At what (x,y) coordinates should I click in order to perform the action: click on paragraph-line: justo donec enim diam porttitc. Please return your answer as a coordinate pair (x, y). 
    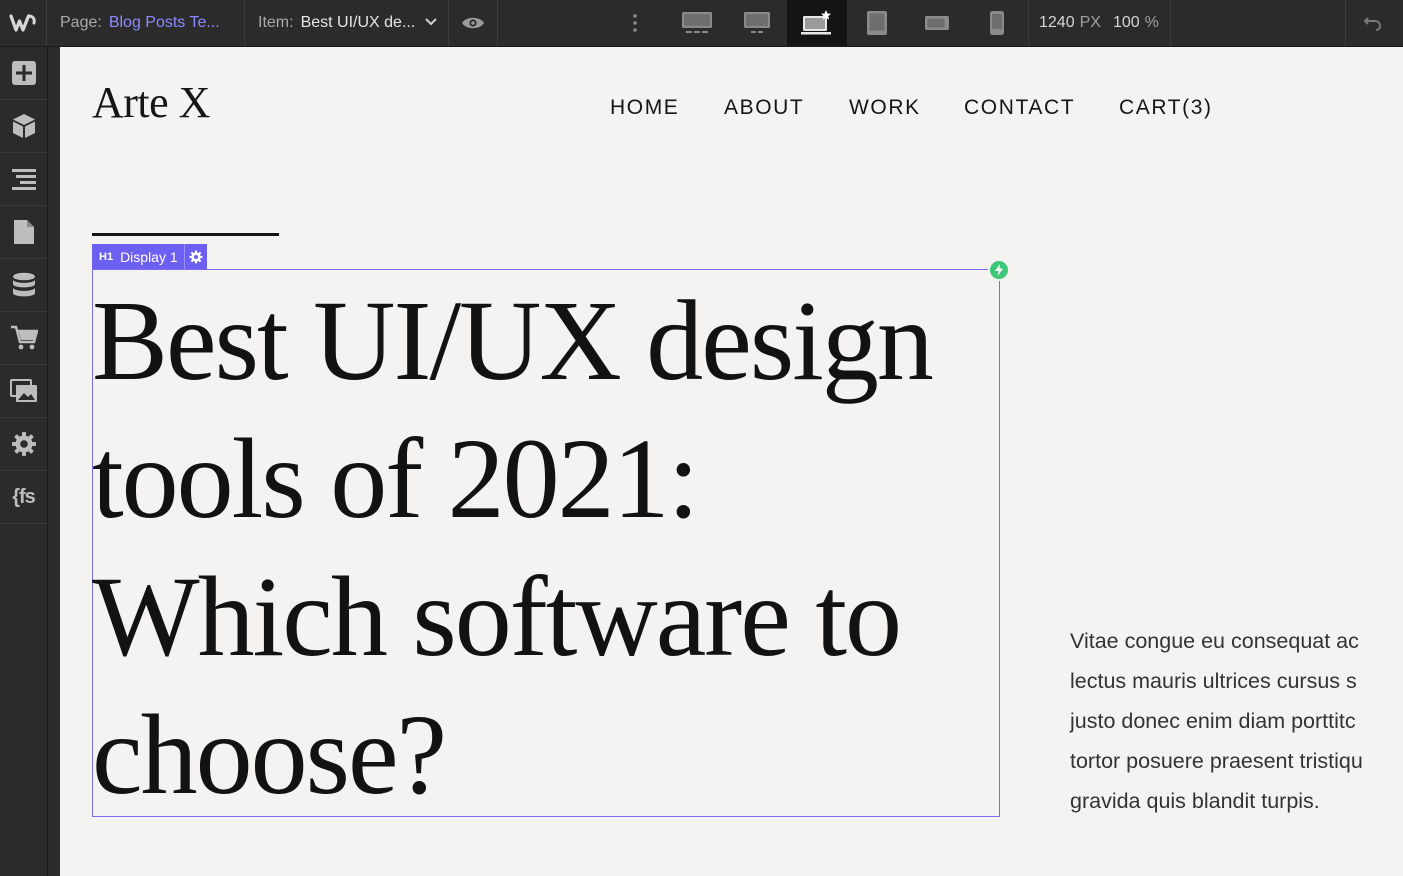
    Looking at the image, I should click on (1213, 721).